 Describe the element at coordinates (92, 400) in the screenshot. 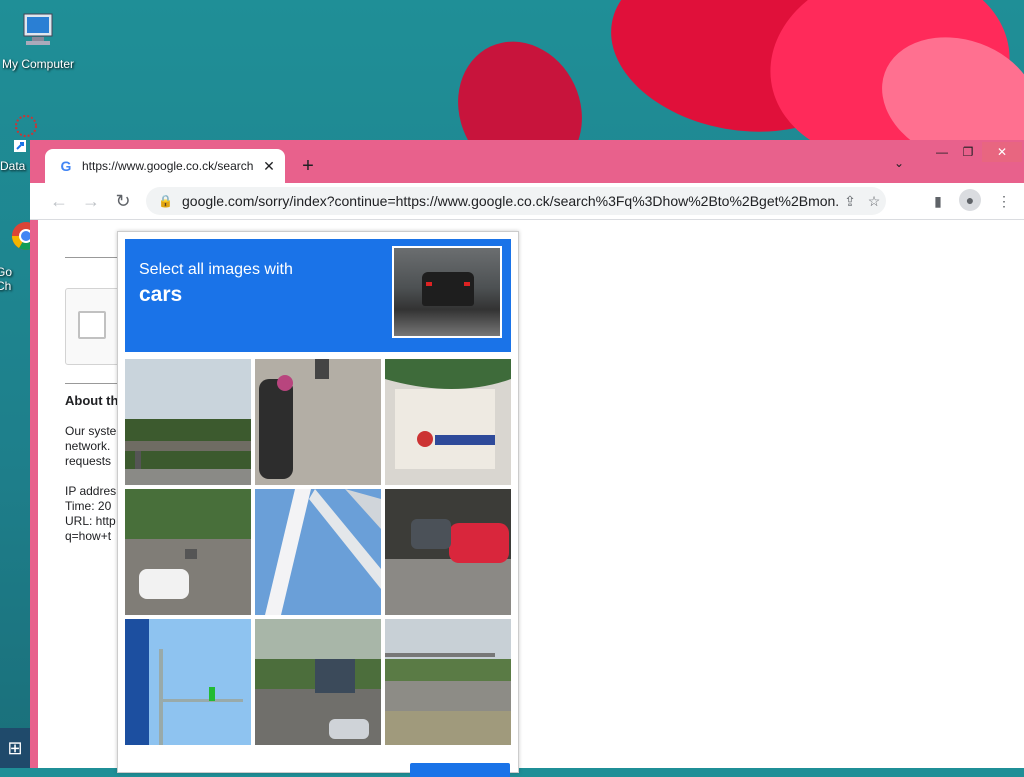

I see `about-heading: About th` at that location.